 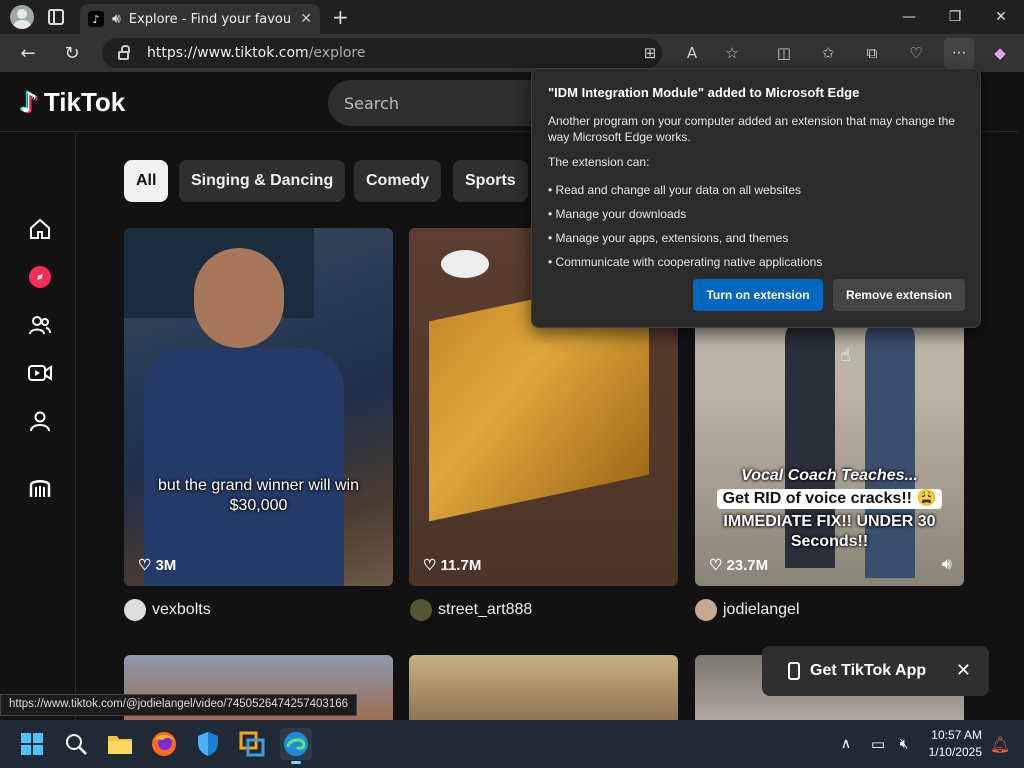 What do you see at coordinates (29, 102) in the screenshot?
I see `tiktok-note-icon: ♪` at bounding box center [29, 102].